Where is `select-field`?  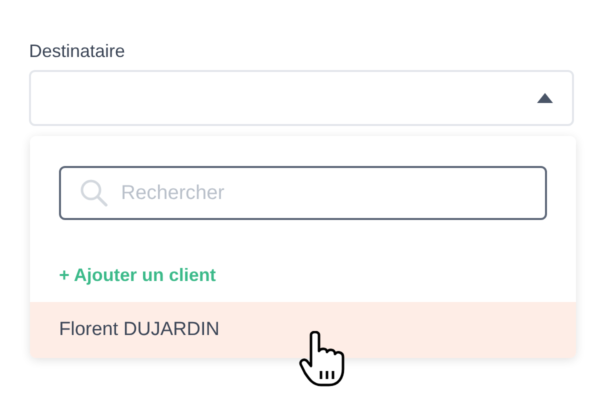 select-field is located at coordinates (301, 98).